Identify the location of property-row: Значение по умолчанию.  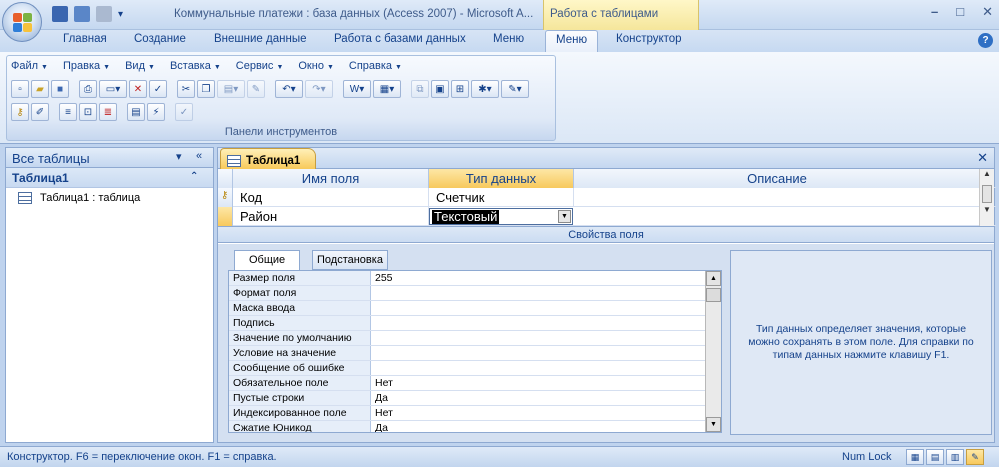
(475, 338).